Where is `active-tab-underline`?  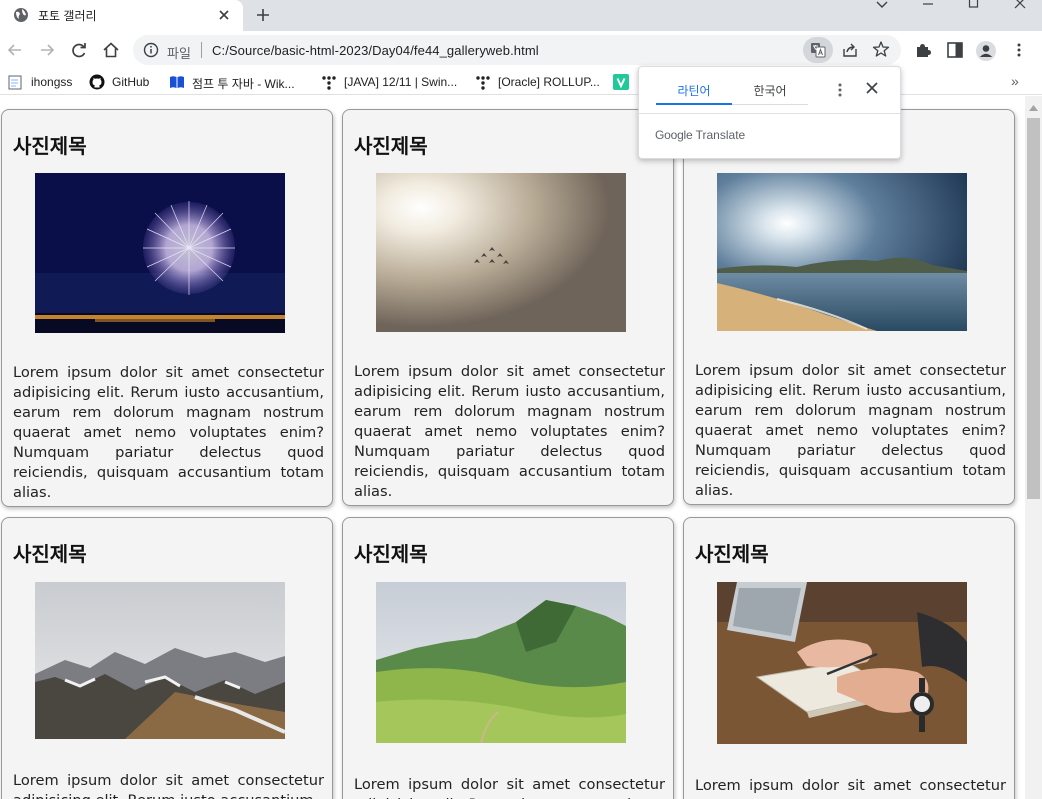
active-tab-underline is located at coordinates (694, 104).